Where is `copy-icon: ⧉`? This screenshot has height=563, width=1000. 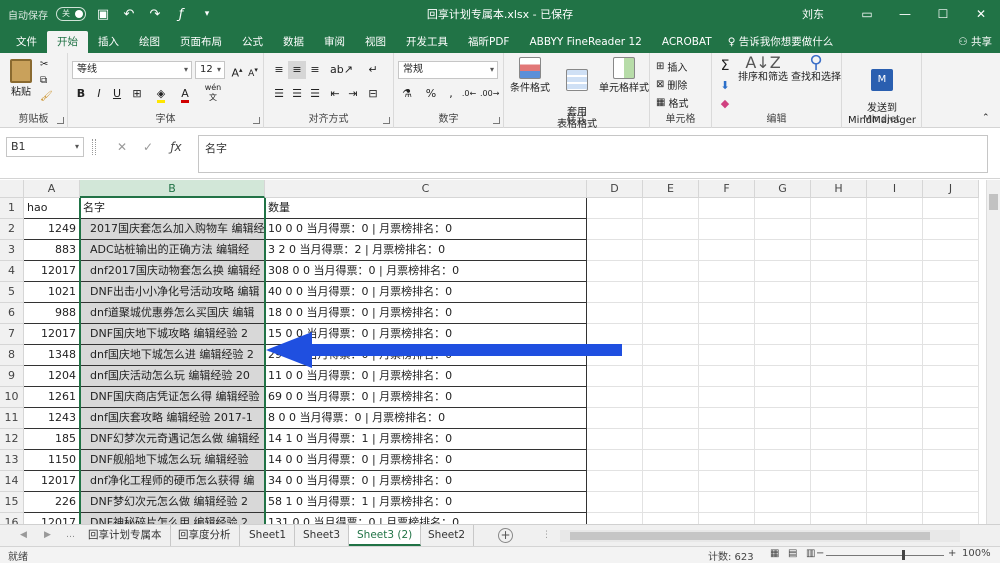 copy-icon: ⧉ is located at coordinates (43, 80).